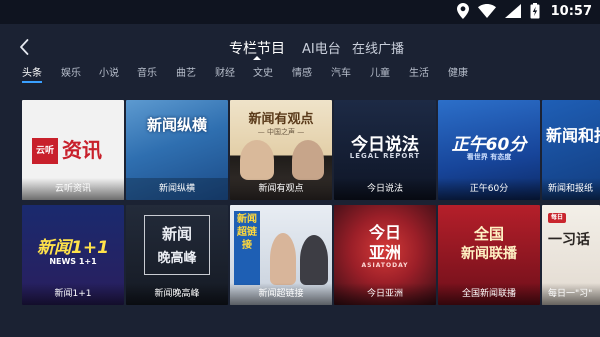 Image resolution: width=600 pixels, height=337 pixels. I want to click on category-label: 头条, so click(32, 73).